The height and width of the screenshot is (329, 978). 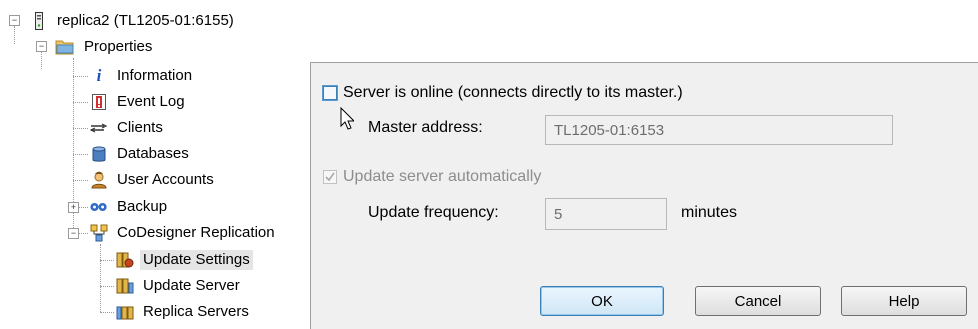 I want to click on tree-item-label: Update Server, so click(x=191, y=285).